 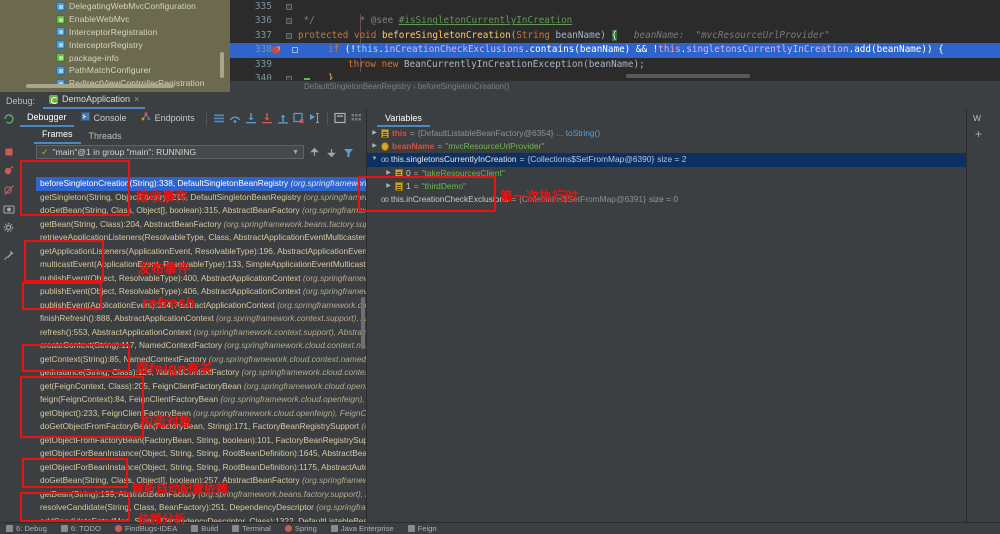 What do you see at coordinates (136, 99) in the screenshot?
I see `close-icon: ×` at bounding box center [136, 99].